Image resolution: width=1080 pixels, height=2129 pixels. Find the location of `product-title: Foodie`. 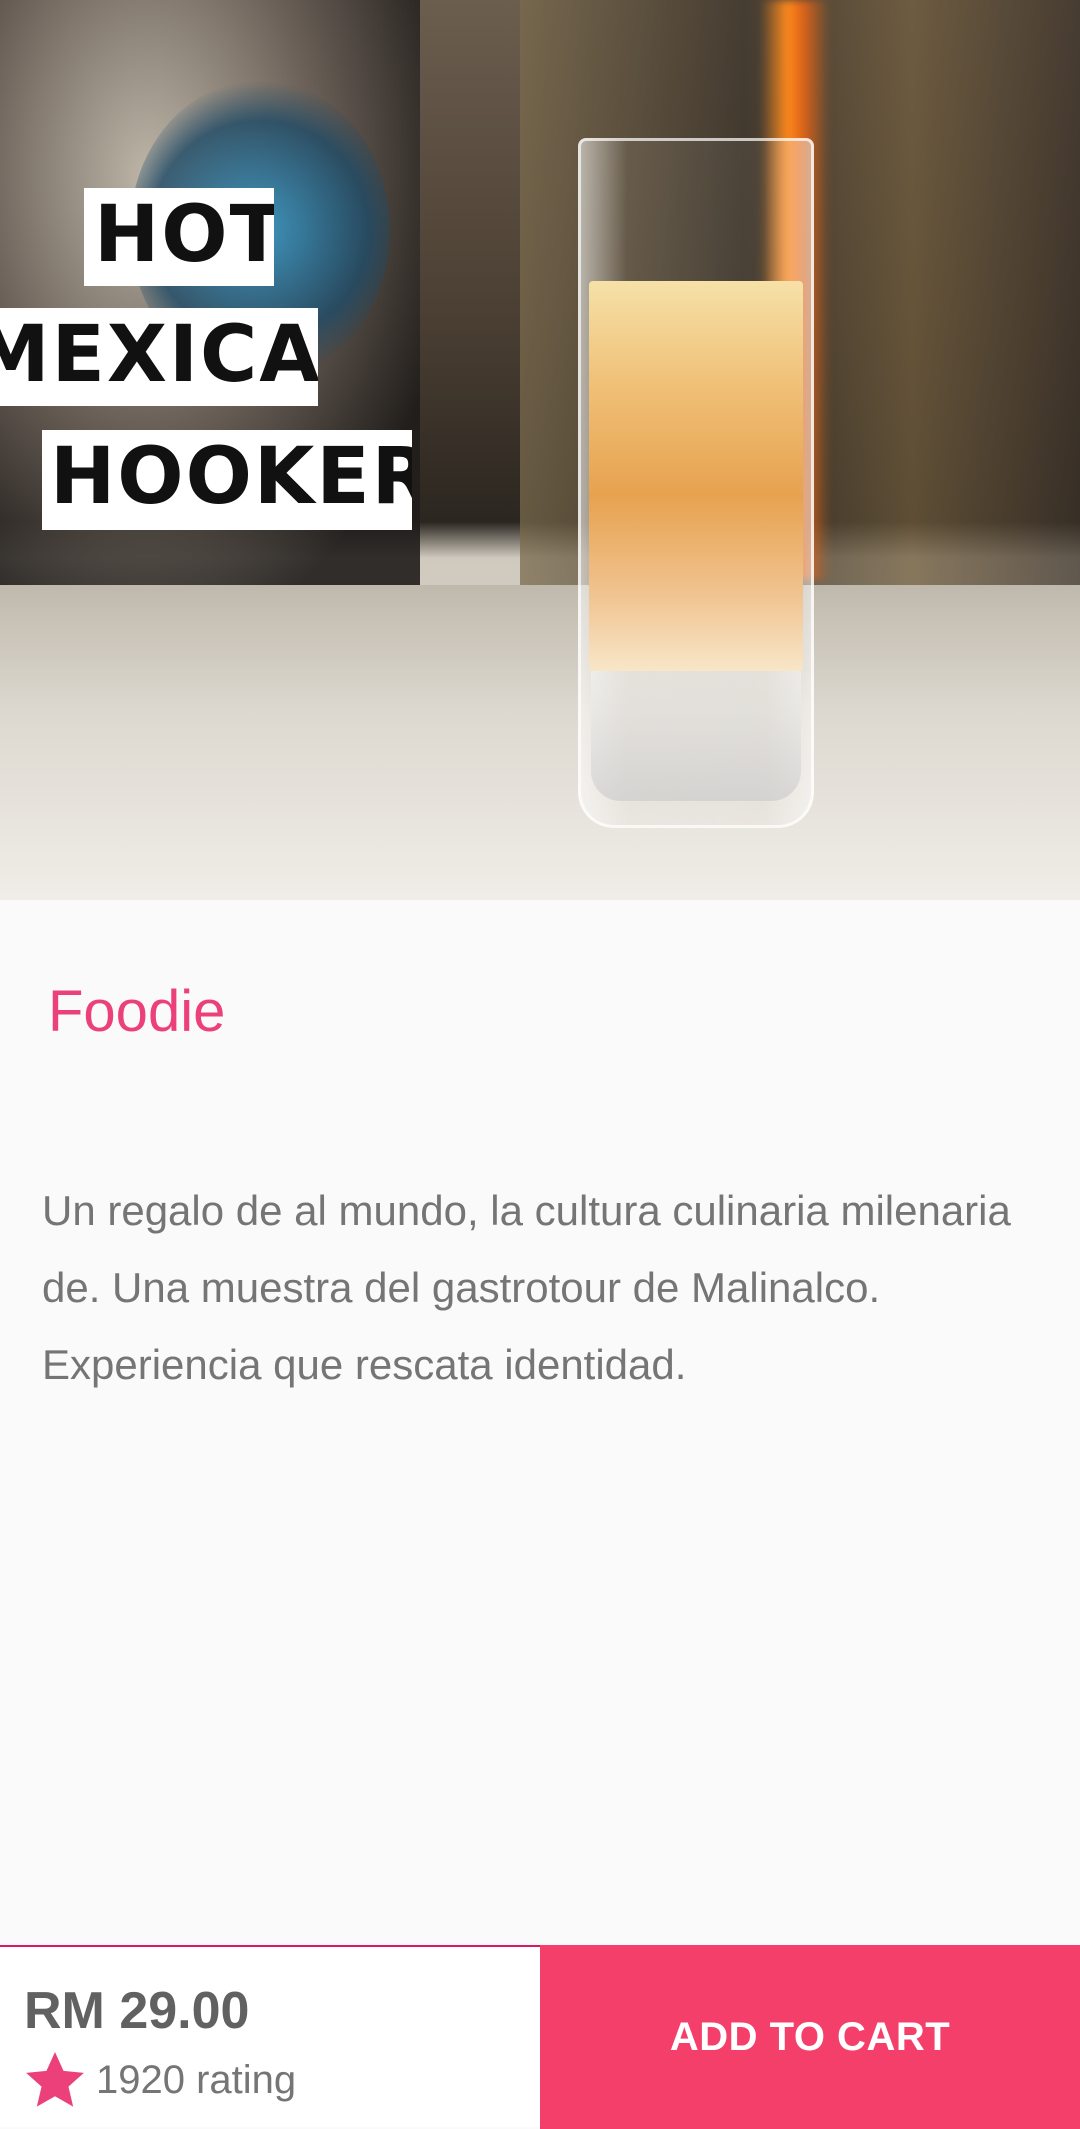

product-title: Foodie is located at coordinates (137, 1011).